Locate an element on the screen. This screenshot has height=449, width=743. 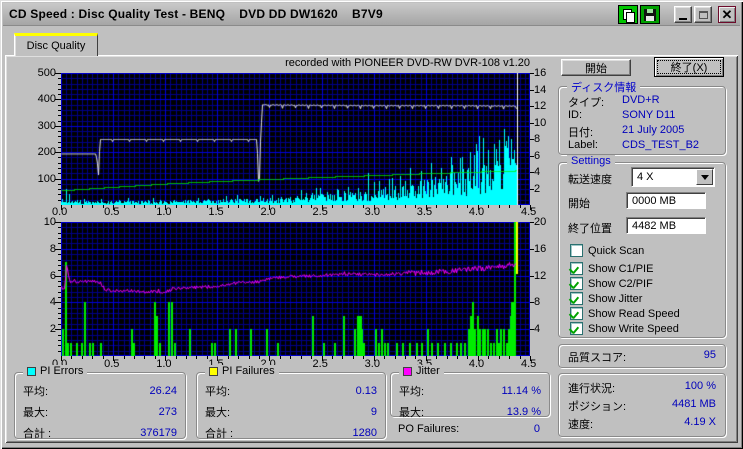
copy-button is located at coordinates (628, 14).